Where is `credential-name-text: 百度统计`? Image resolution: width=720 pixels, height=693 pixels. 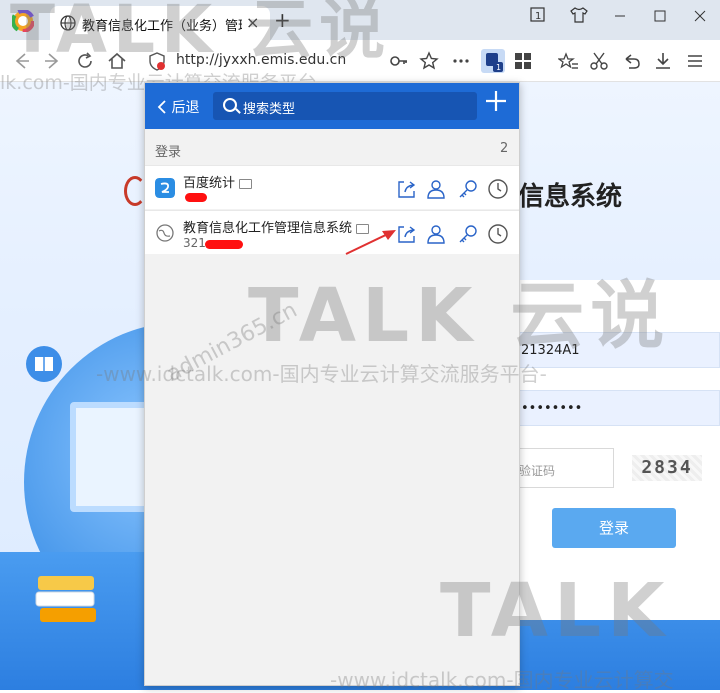
credential-name-text: 百度统计 is located at coordinates (209, 183).